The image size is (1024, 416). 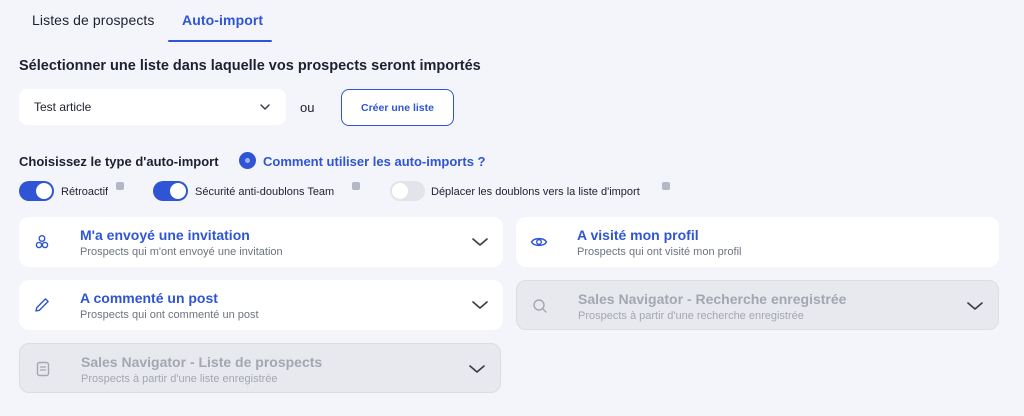 I want to click on tab-auto-import: Auto-import, so click(x=222, y=20).